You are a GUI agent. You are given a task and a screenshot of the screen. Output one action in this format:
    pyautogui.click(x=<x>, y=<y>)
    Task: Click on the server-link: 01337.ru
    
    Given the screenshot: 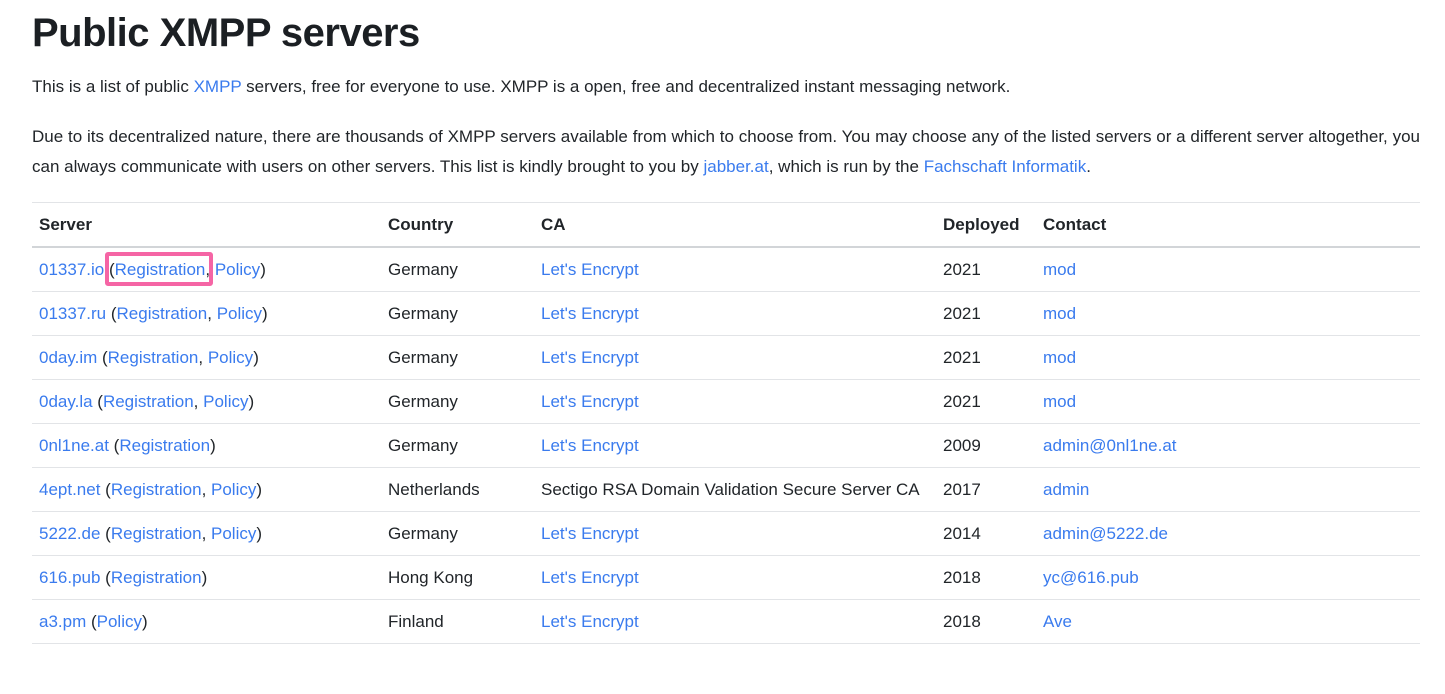 What is the action you would take?
    pyautogui.click(x=72, y=313)
    